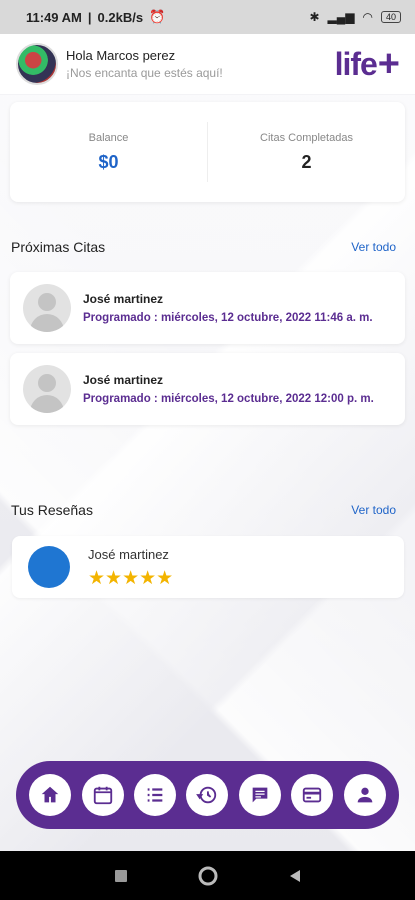 This screenshot has width=415, height=900. I want to click on battery-icon: 40, so click(390, 17).